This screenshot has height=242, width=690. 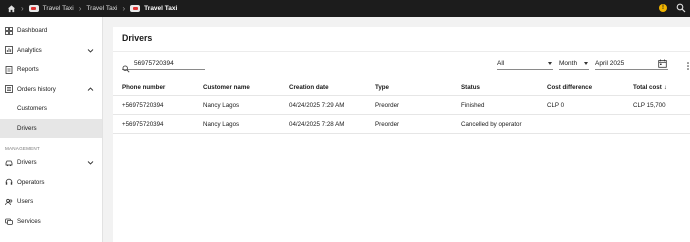 I want to click on cell-status: Cancelled by operator, so click(x=491, y=124).